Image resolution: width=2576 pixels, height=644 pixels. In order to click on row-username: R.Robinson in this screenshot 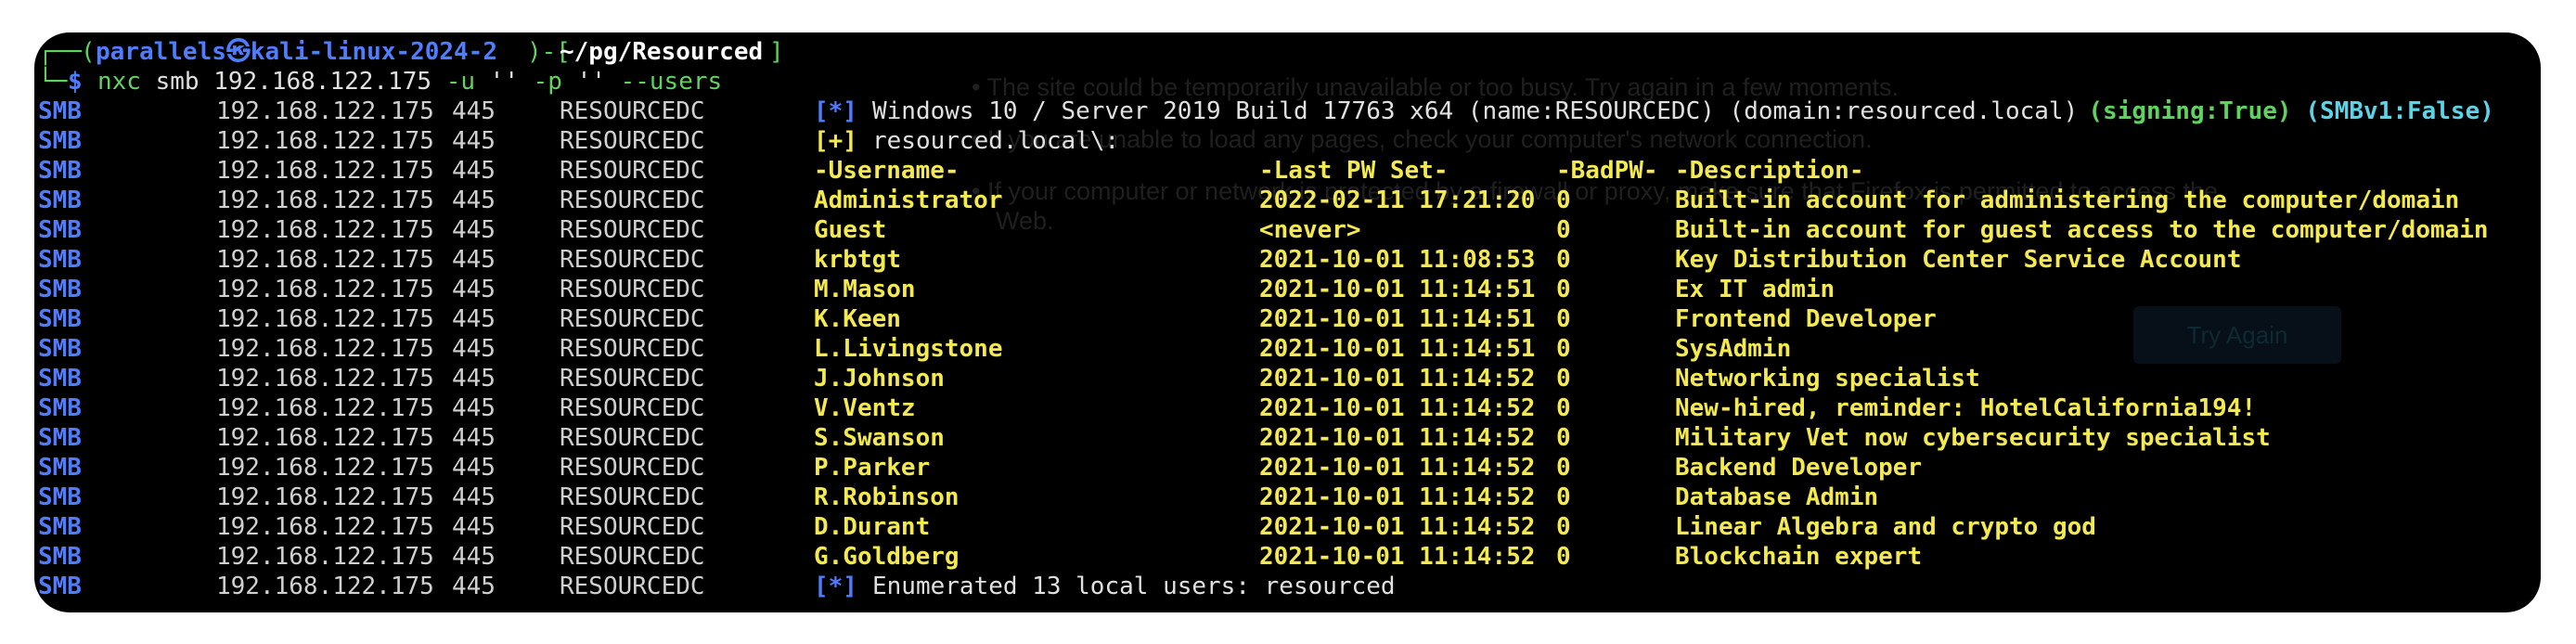, I will do `click(887, 497)`.